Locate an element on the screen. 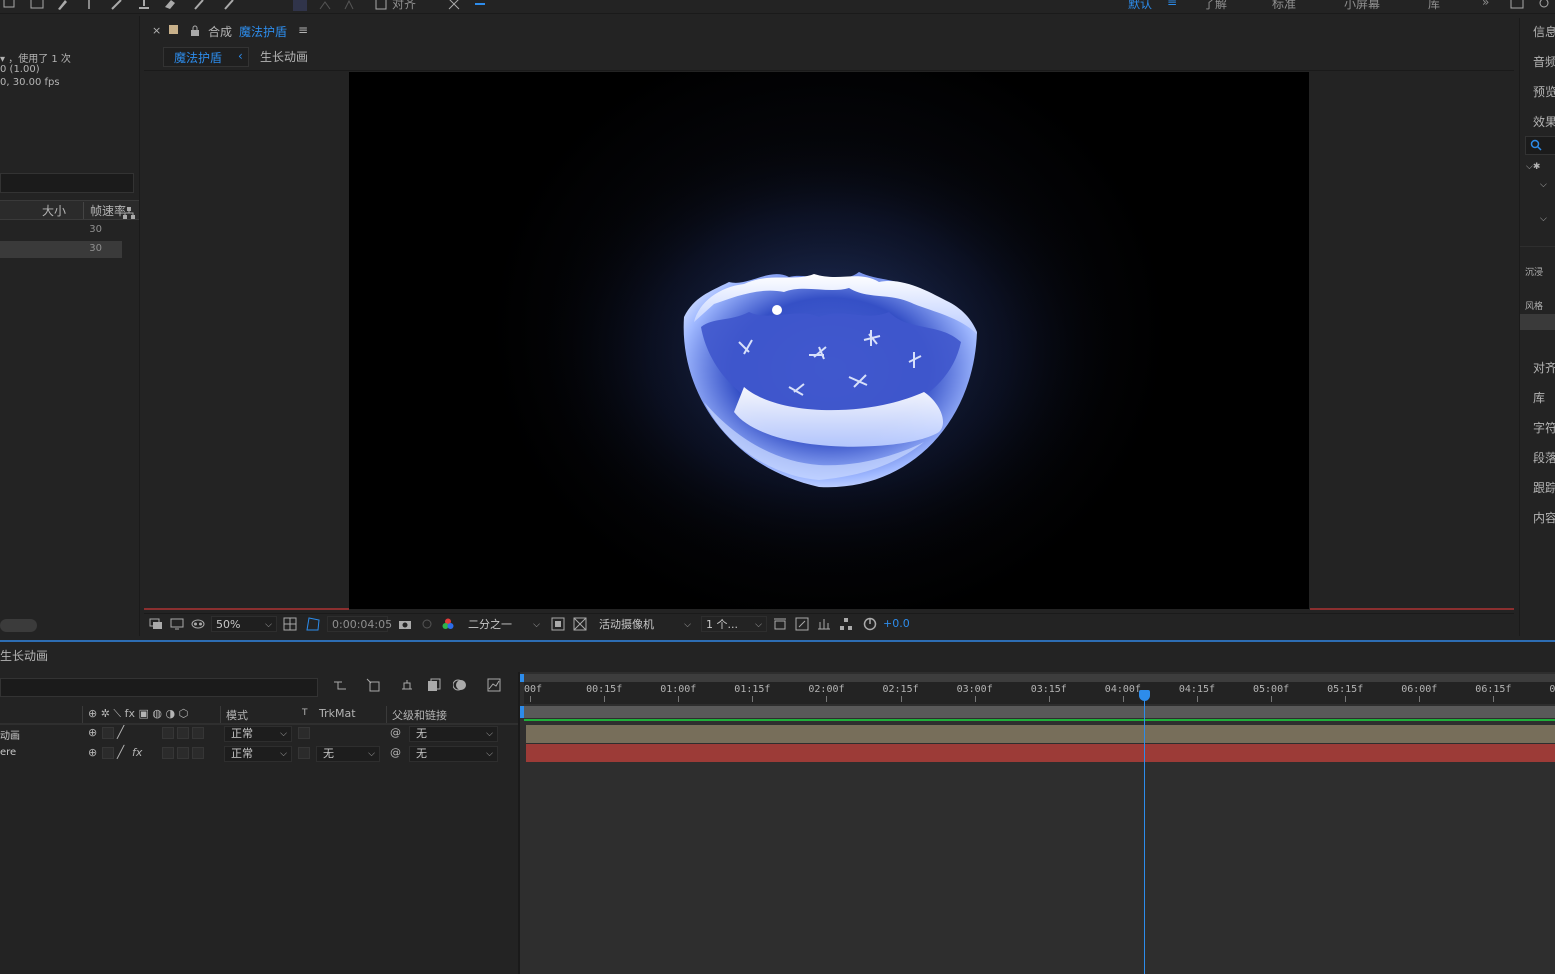 This screenshot has height=974, width=1555. pan-tool-icon is located at coordinates (9, 5).